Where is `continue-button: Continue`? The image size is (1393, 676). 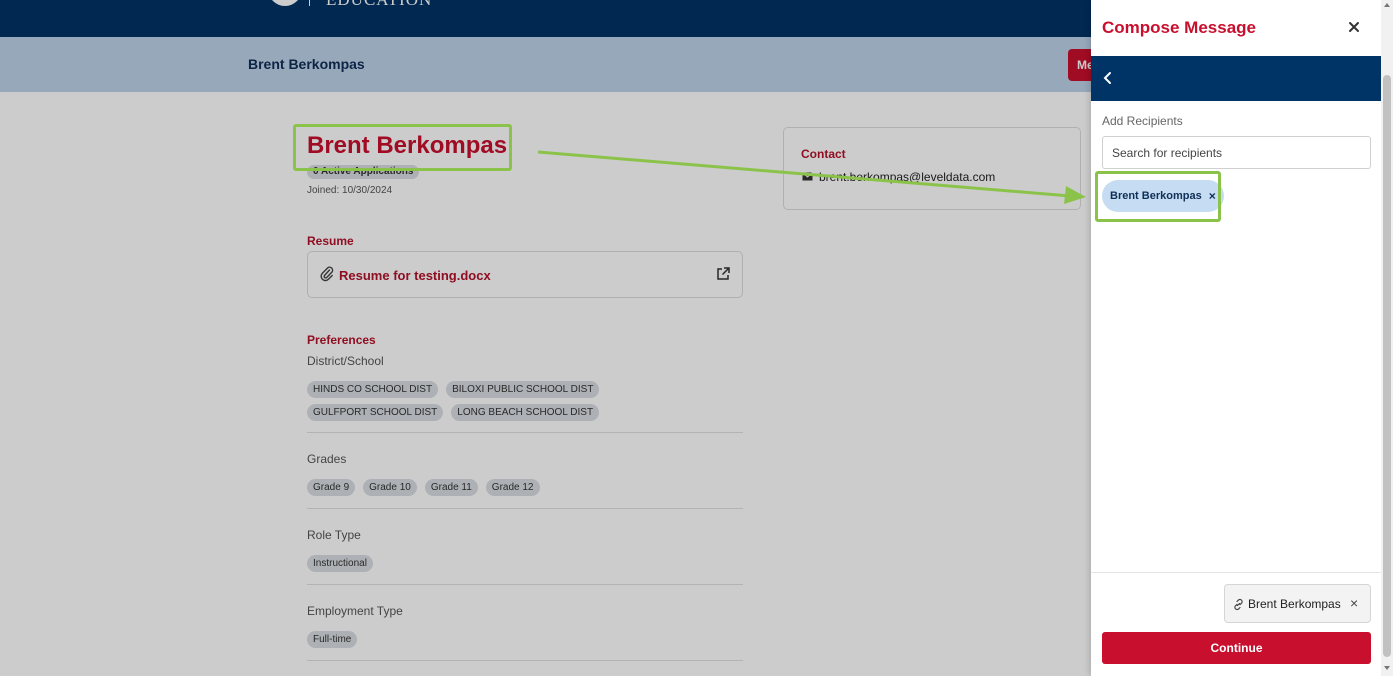
continue-button: Continue is located at coordinates (1236, 648).